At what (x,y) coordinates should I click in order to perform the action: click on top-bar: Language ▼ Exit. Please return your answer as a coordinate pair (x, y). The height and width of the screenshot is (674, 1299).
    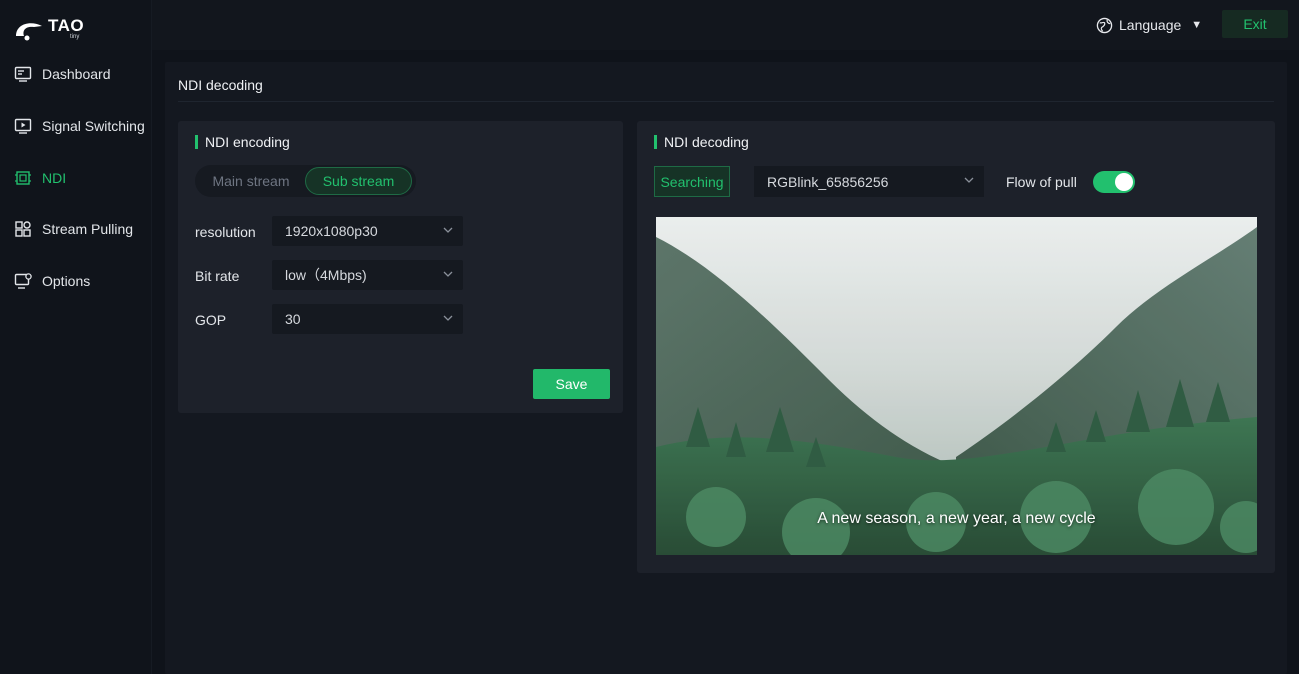
    Looking at the image, I should click on (725, 25).